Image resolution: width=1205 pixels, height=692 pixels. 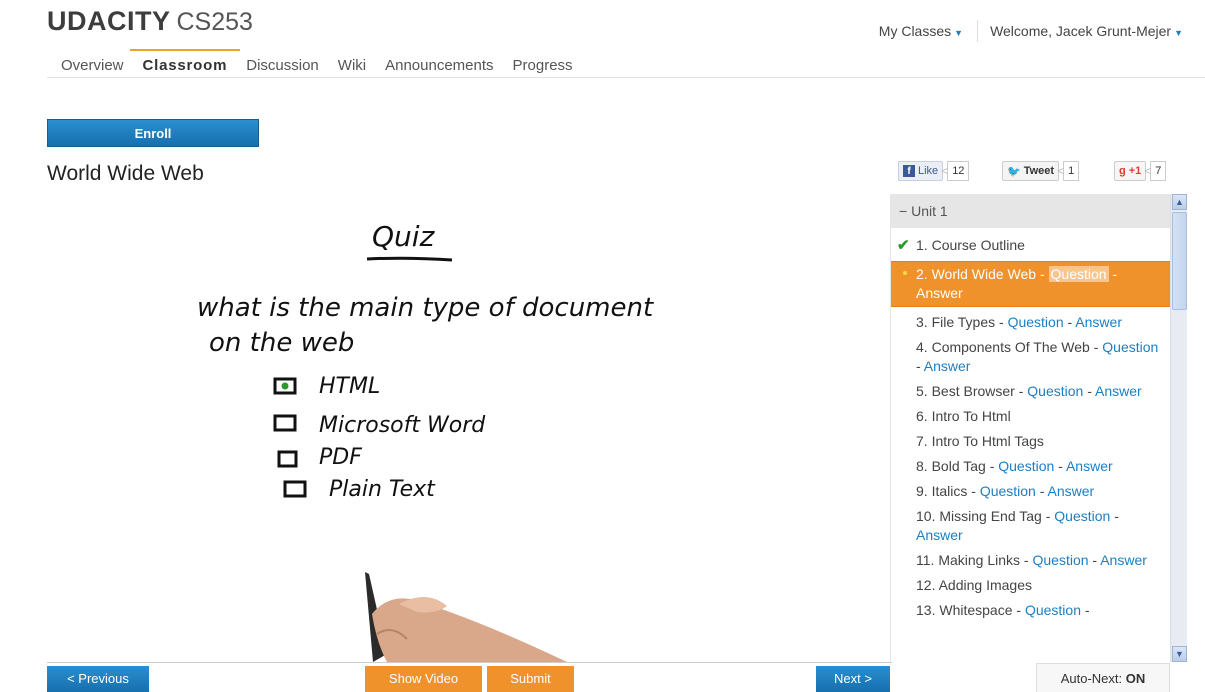 What do you see at coordinates (1030, 416) in the screenshot?
I see `lesson-item: 6. Intro To Html` at bounding box center [1030, 416].